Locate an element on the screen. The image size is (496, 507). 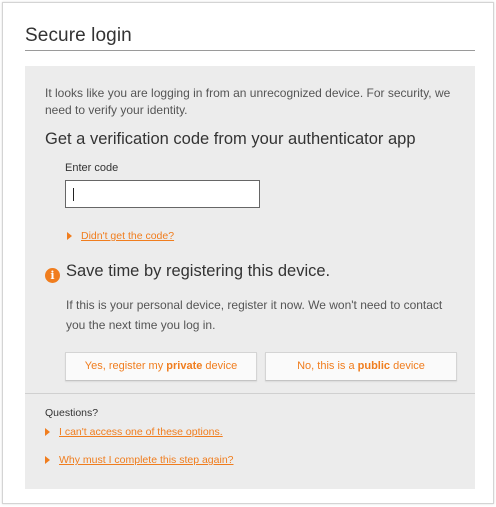
code-input is located at coordinates (162, 194).